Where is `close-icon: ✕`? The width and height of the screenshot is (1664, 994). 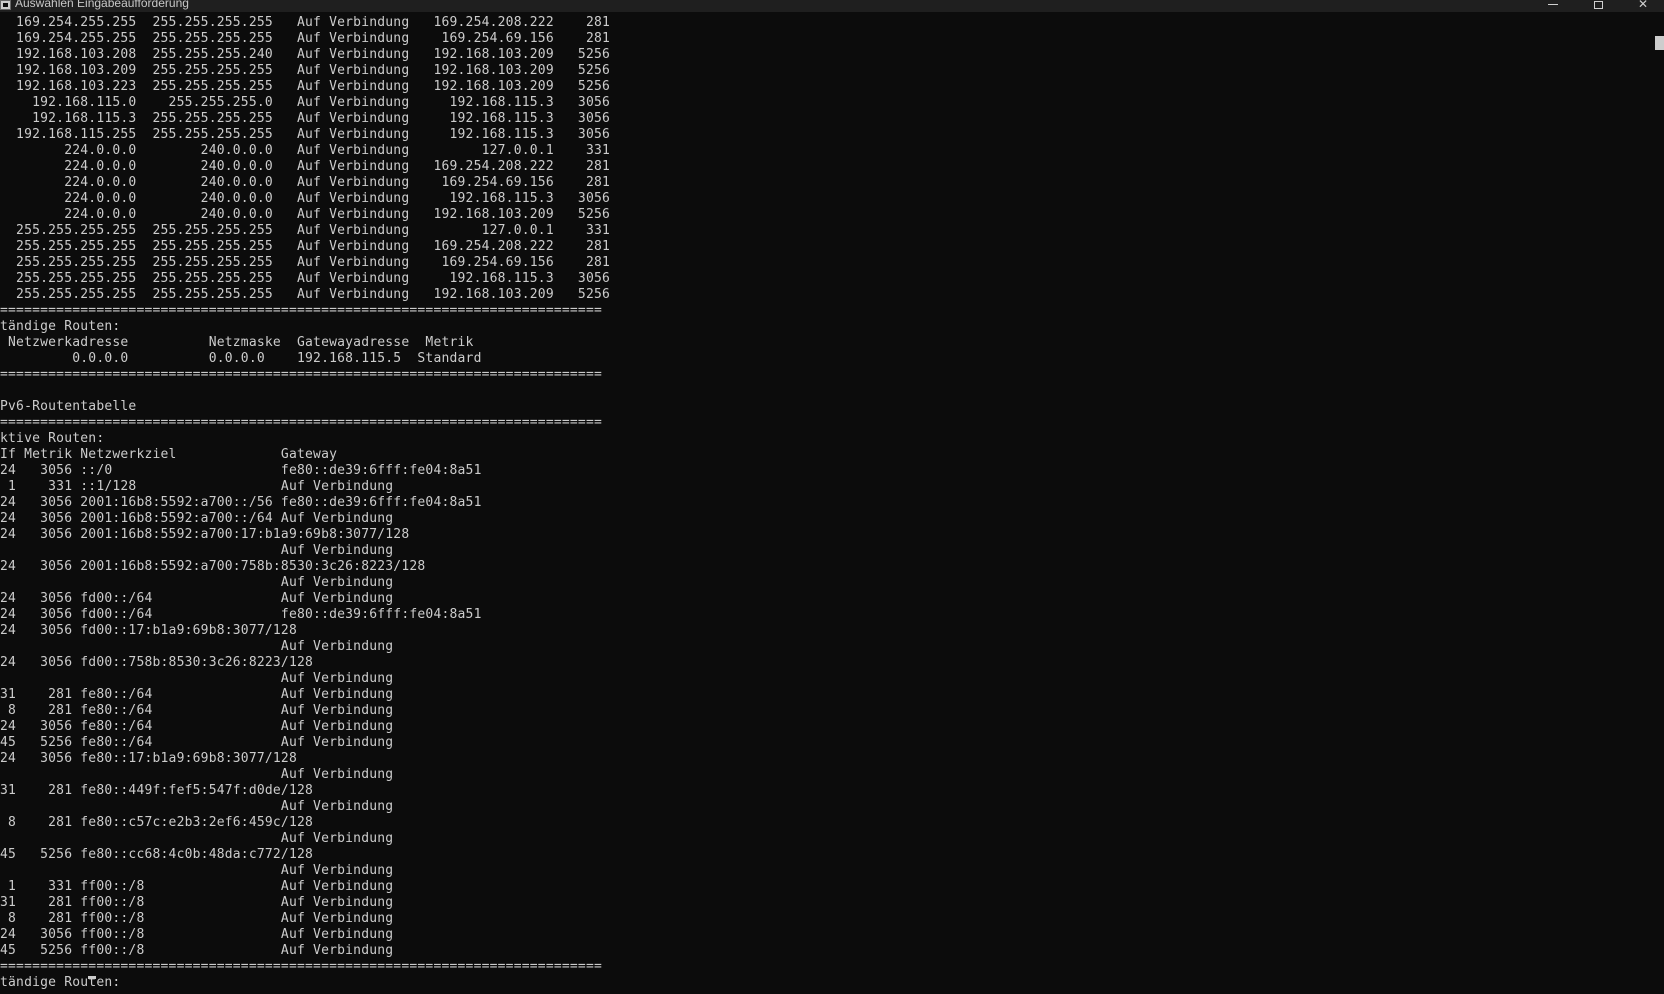
close-icon: ✕ is located at coordinates (1643, 5).